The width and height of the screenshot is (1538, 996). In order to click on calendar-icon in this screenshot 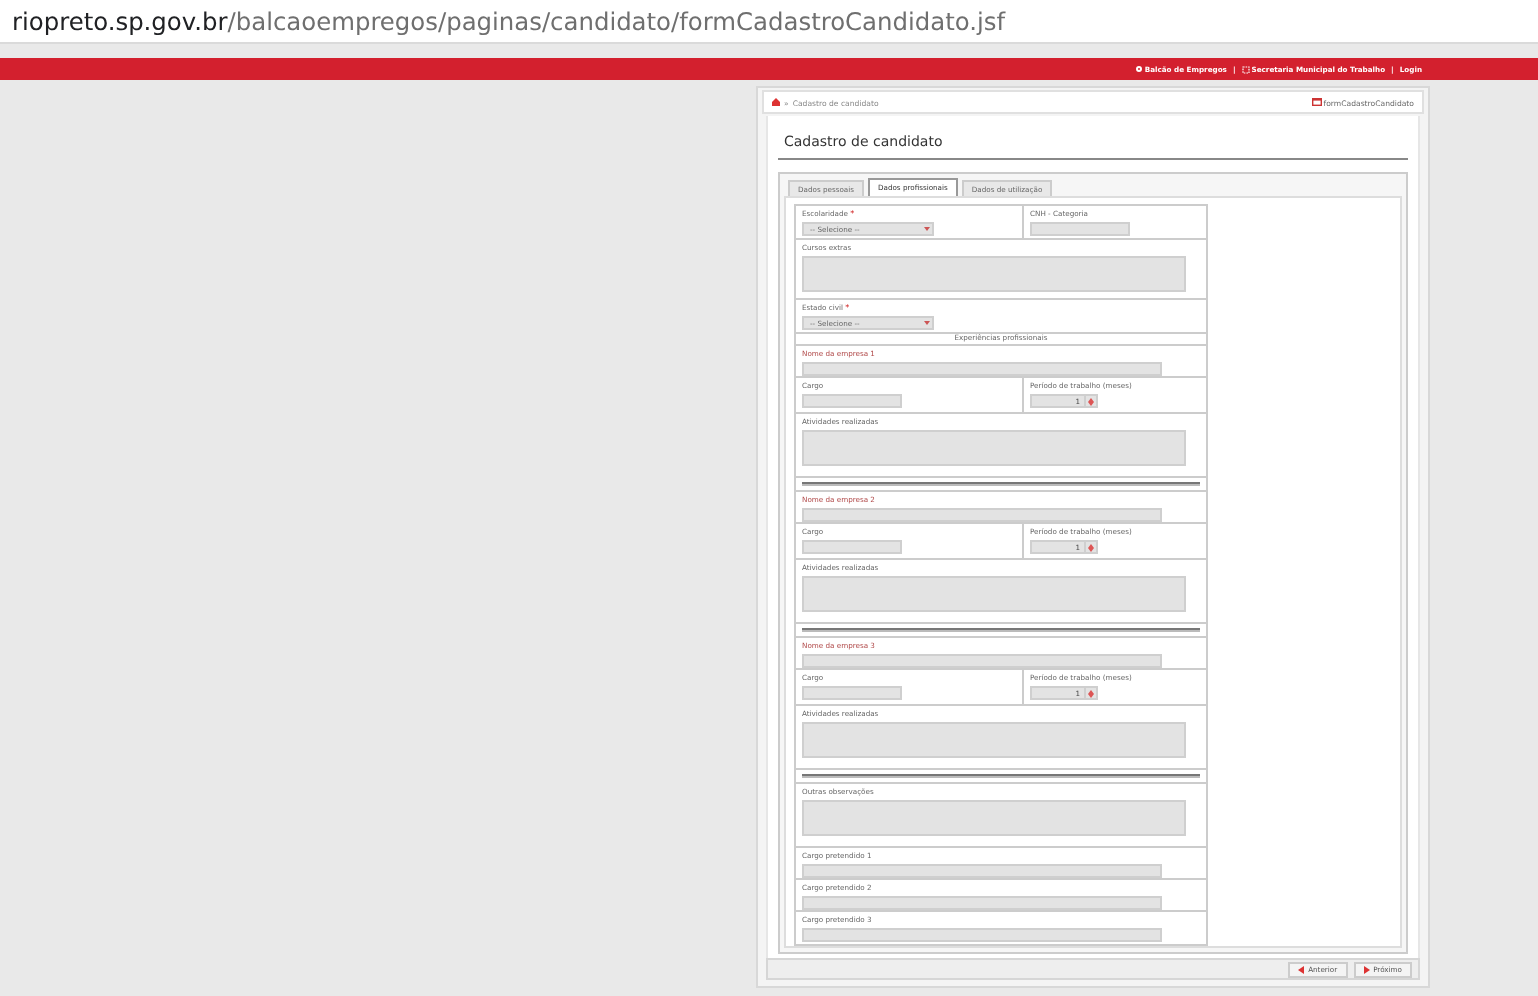, I will do `click(1316, 102)`.